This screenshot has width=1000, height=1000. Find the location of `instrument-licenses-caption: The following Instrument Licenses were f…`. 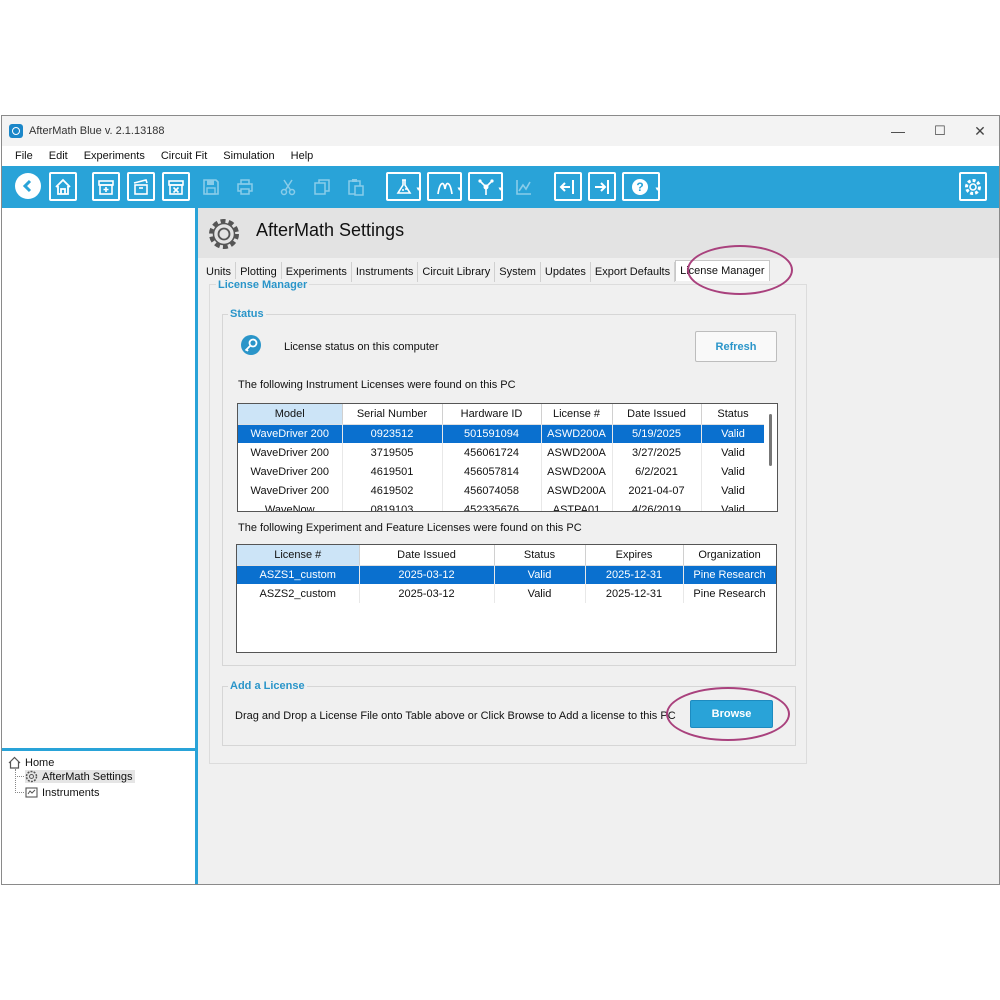

instrument-licenses-caption: The following Instrument Licenses were f… is located at coordinates (377, 385).